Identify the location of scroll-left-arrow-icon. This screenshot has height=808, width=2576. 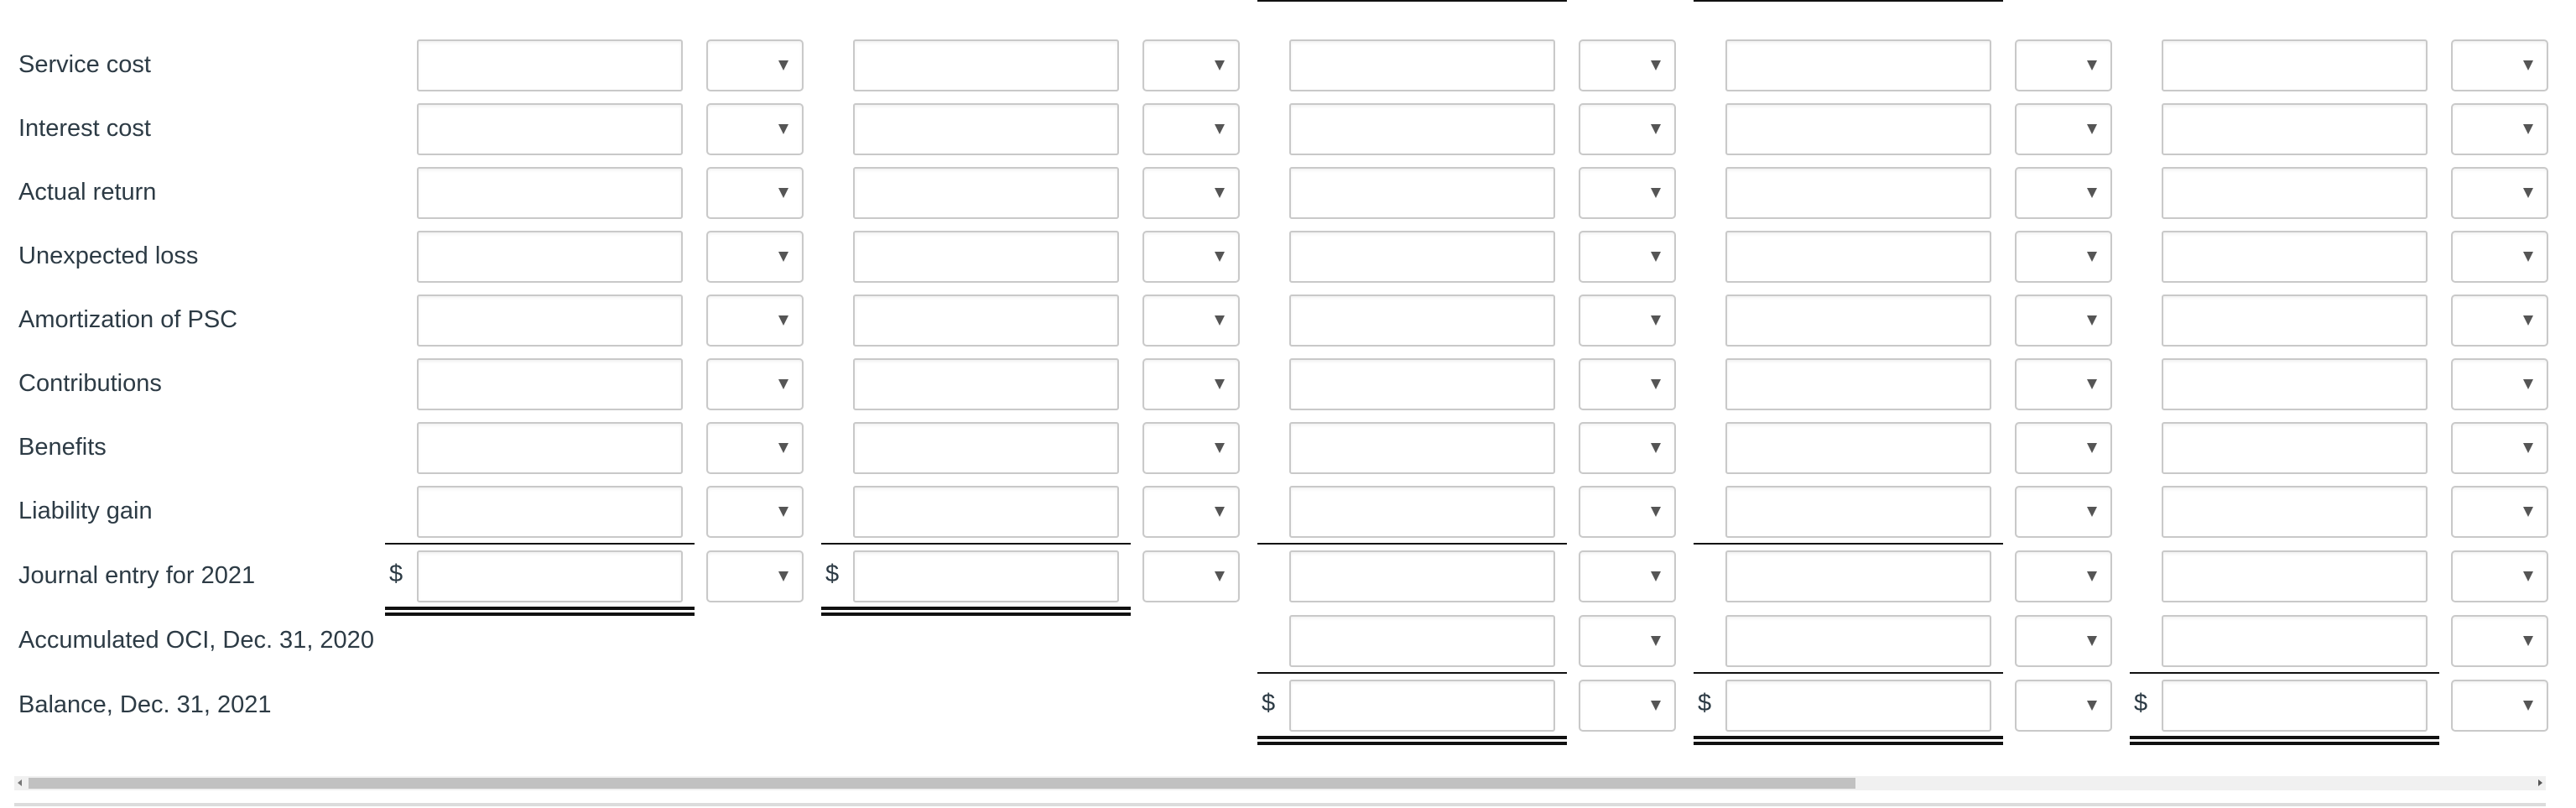
(20, 782).